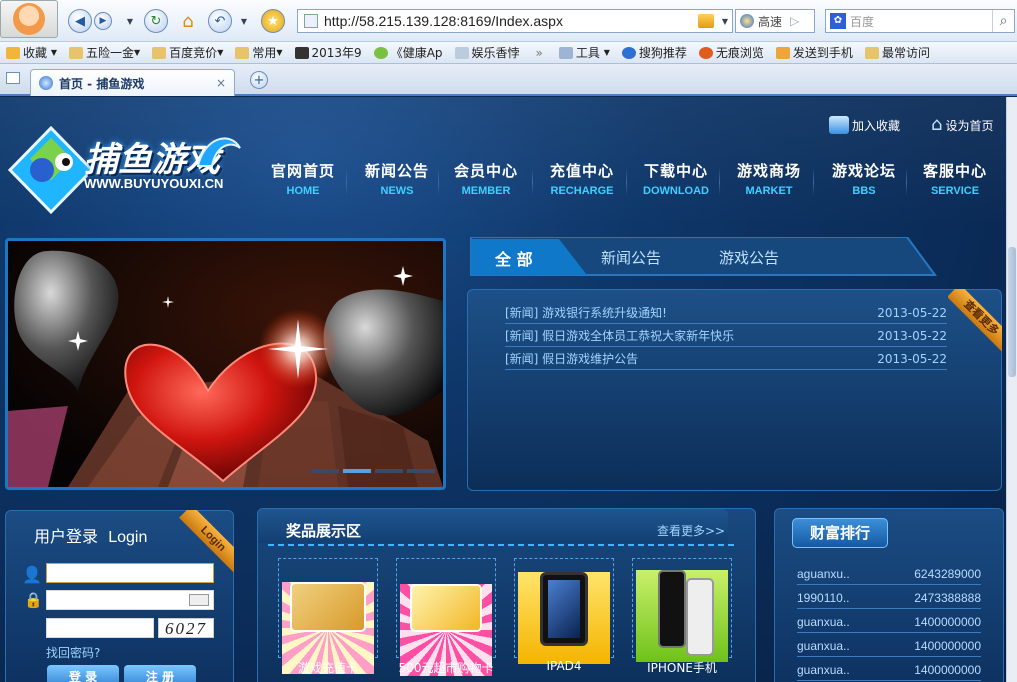 The image size is (1017, 682). I want to click on lock-icon: 🔒, so click(33, 600).